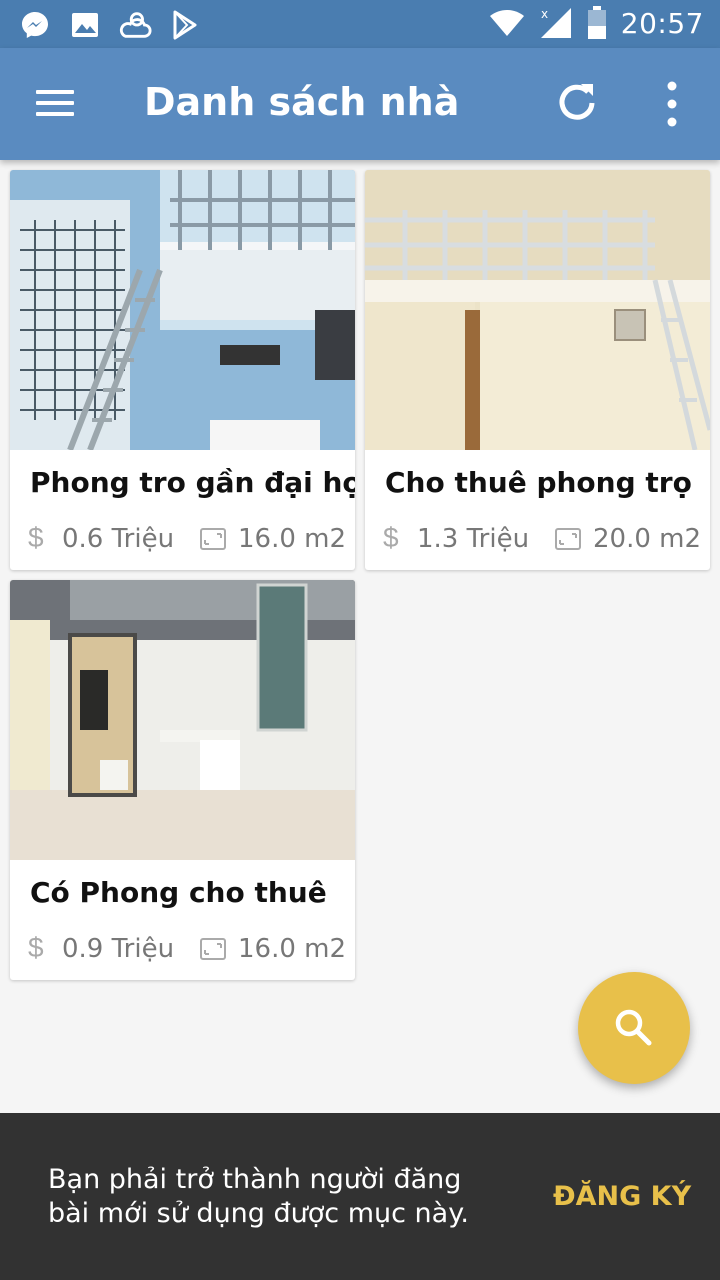 This screenshot has height=1280, width=720. I want to click on wifi-icon, so click(506, 23).